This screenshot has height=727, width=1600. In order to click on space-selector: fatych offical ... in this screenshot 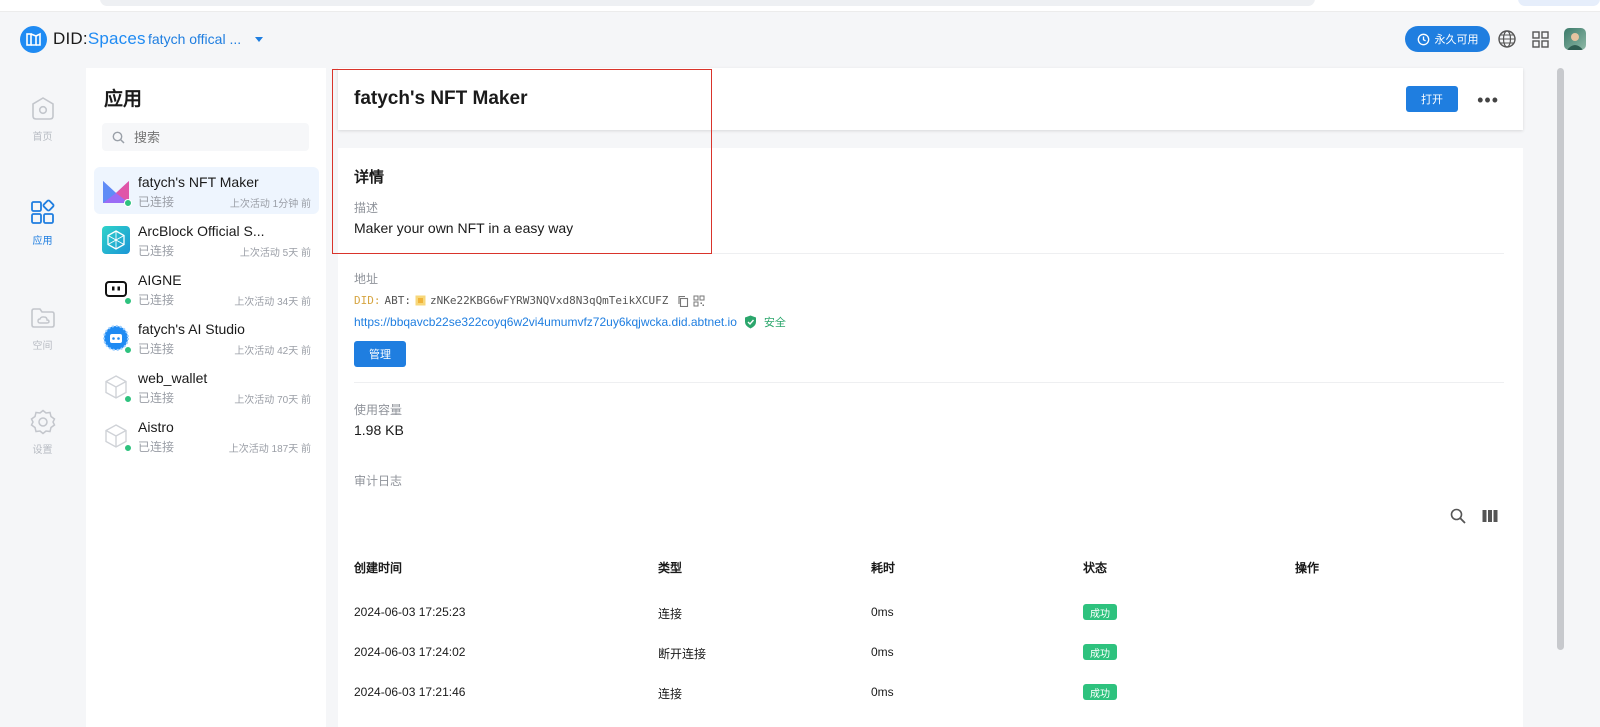, I will do `click(206, 39)`.